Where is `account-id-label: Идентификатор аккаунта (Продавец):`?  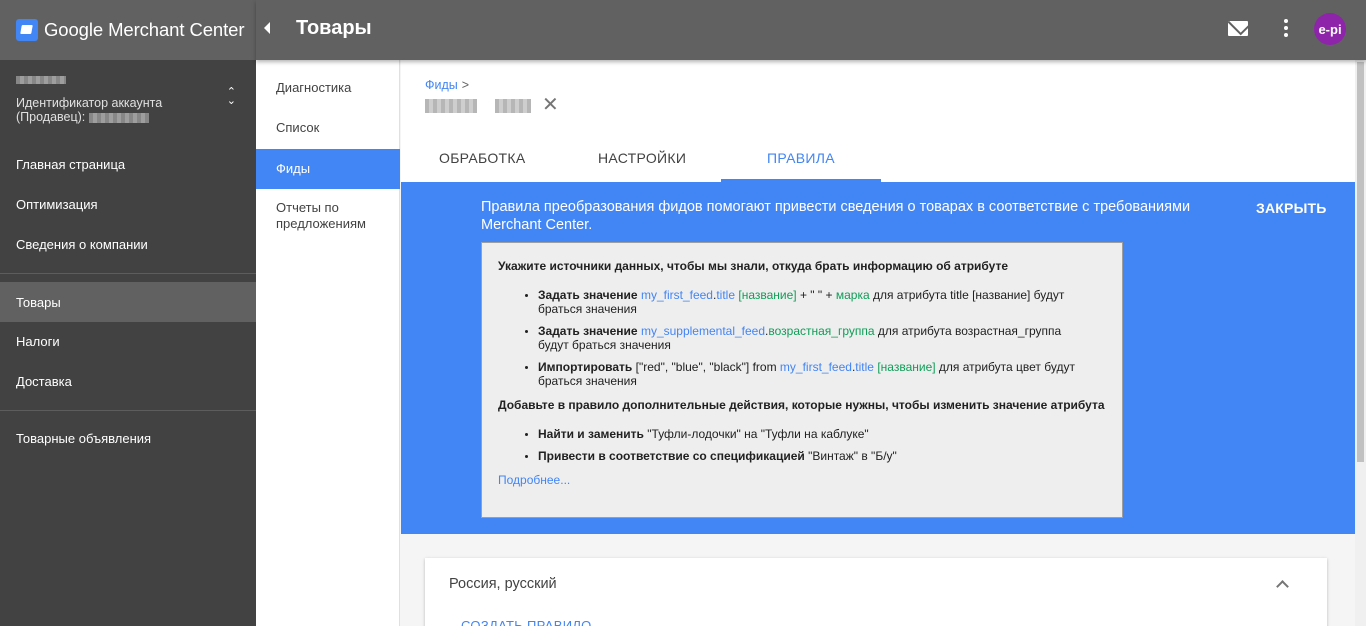 account-id-label: Идентификатор аккаунта (Продавец): is located at coordinates (89, 110).